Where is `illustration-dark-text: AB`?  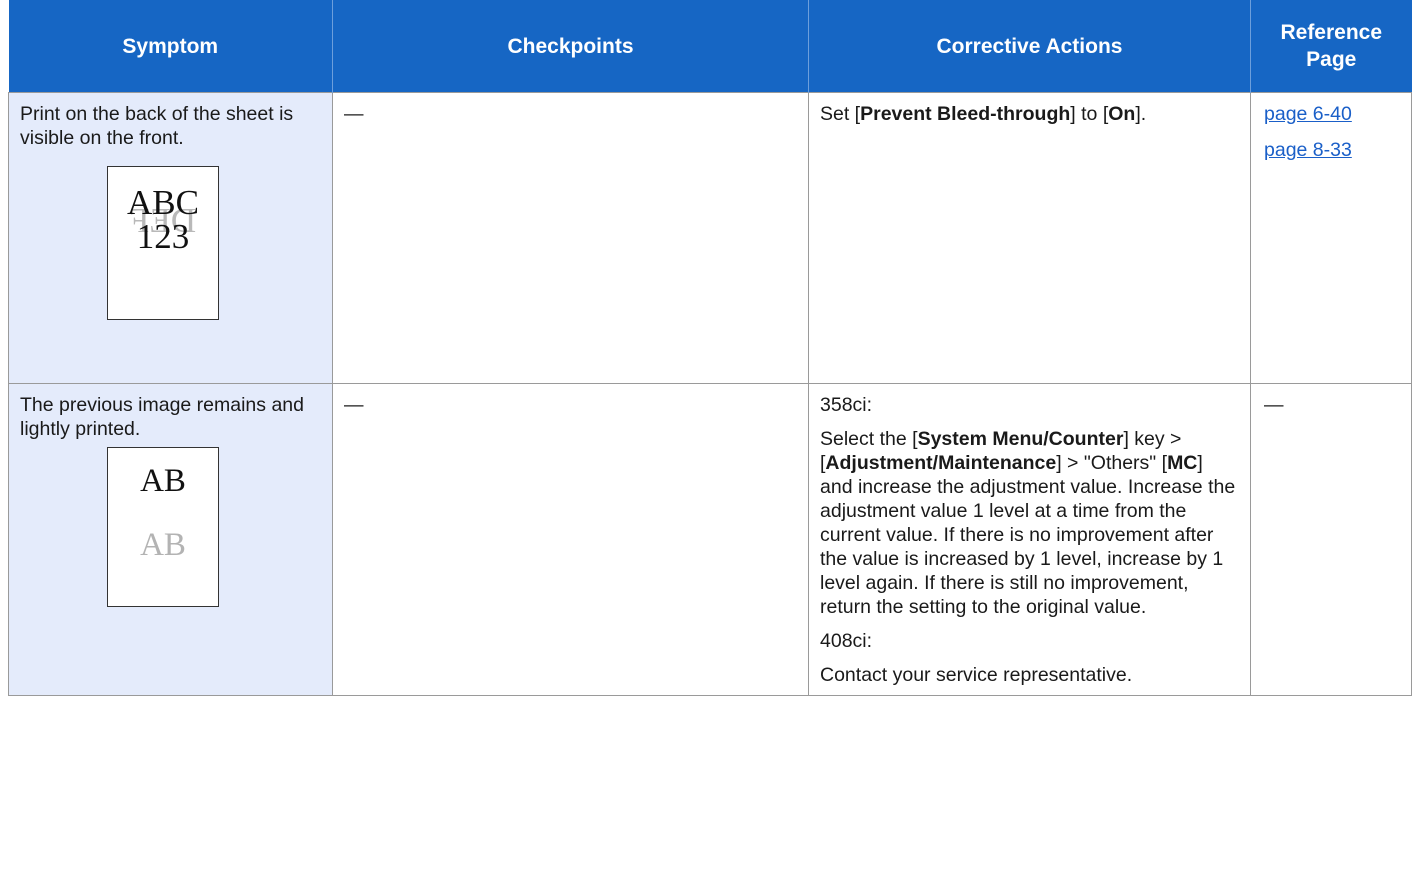 illustration-dark-text: AB is located at coordinates (163, 481).